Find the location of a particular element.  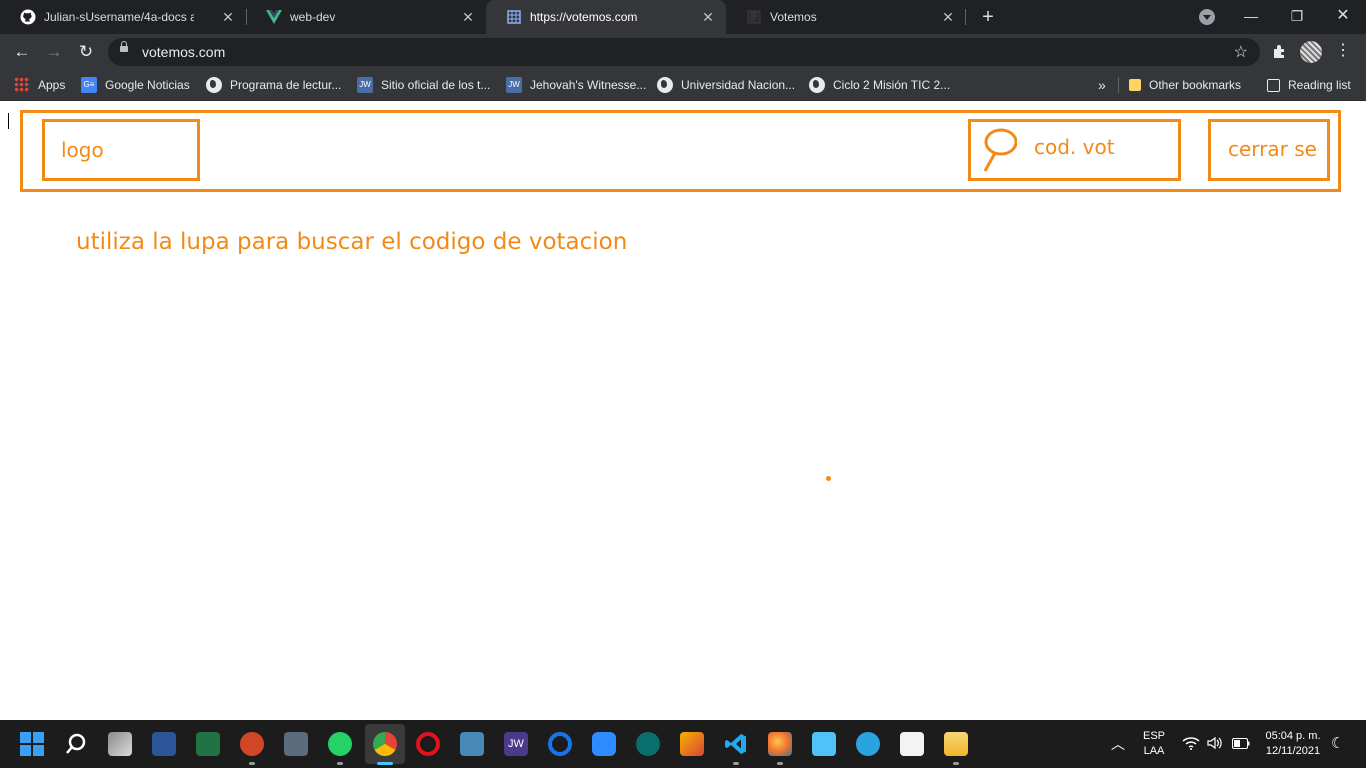

clock-time: 05:04 p. m. is located at coordinates (1293, 736).